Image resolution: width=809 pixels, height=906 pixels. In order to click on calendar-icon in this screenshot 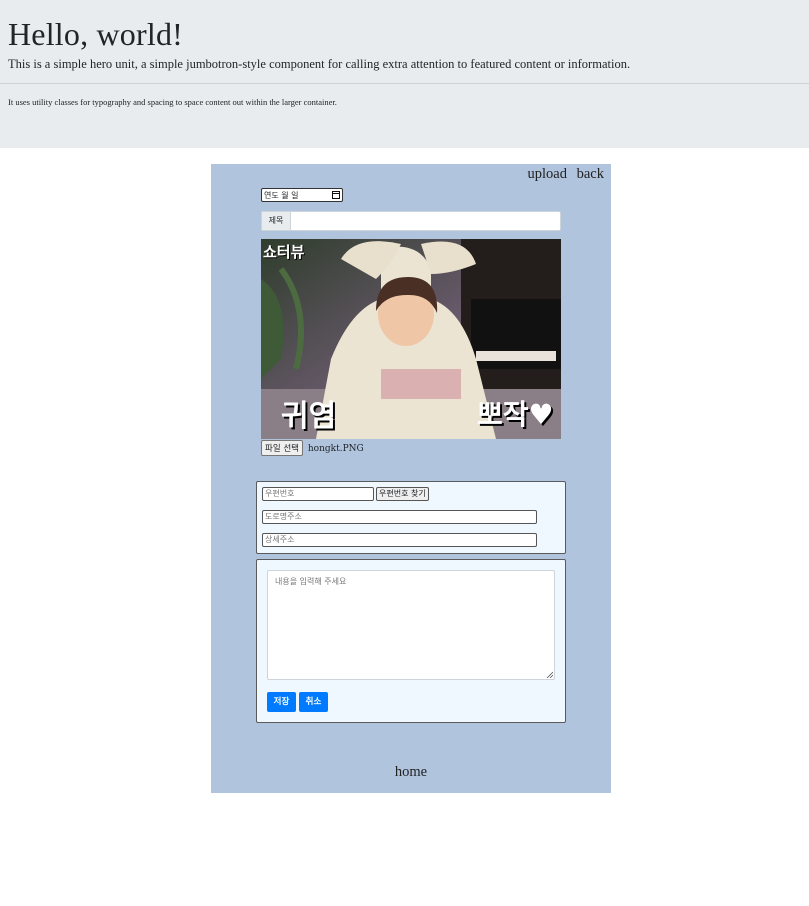, I will do `click(336, 195)`.